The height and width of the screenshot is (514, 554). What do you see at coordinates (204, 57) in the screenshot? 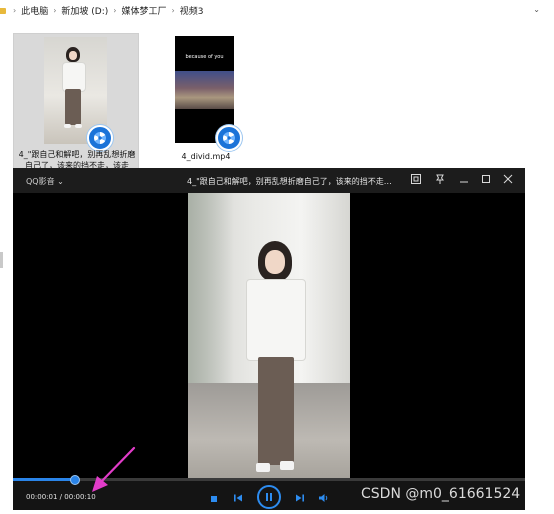
I see `thumbnail-caption: because of you` at bounding box center [204, 57].